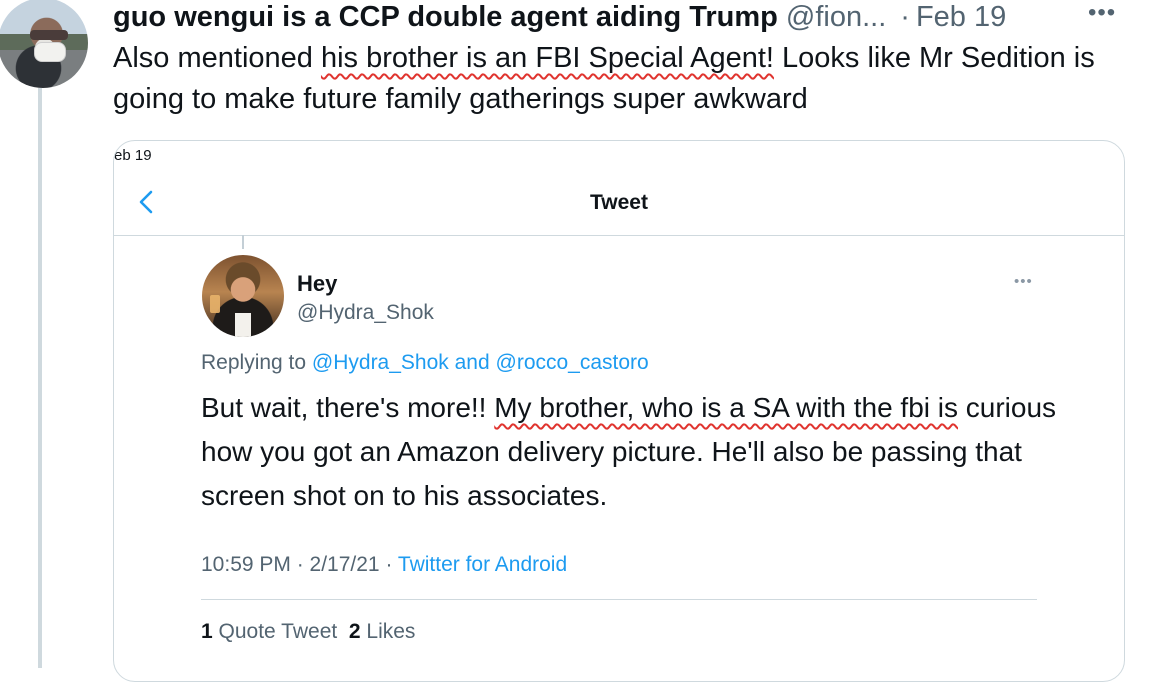 The height and width of the screenshot is (682, 1174). I want to click on engagement-stats: 1 Quote Tweet 2 Likes, so click(308, 632).